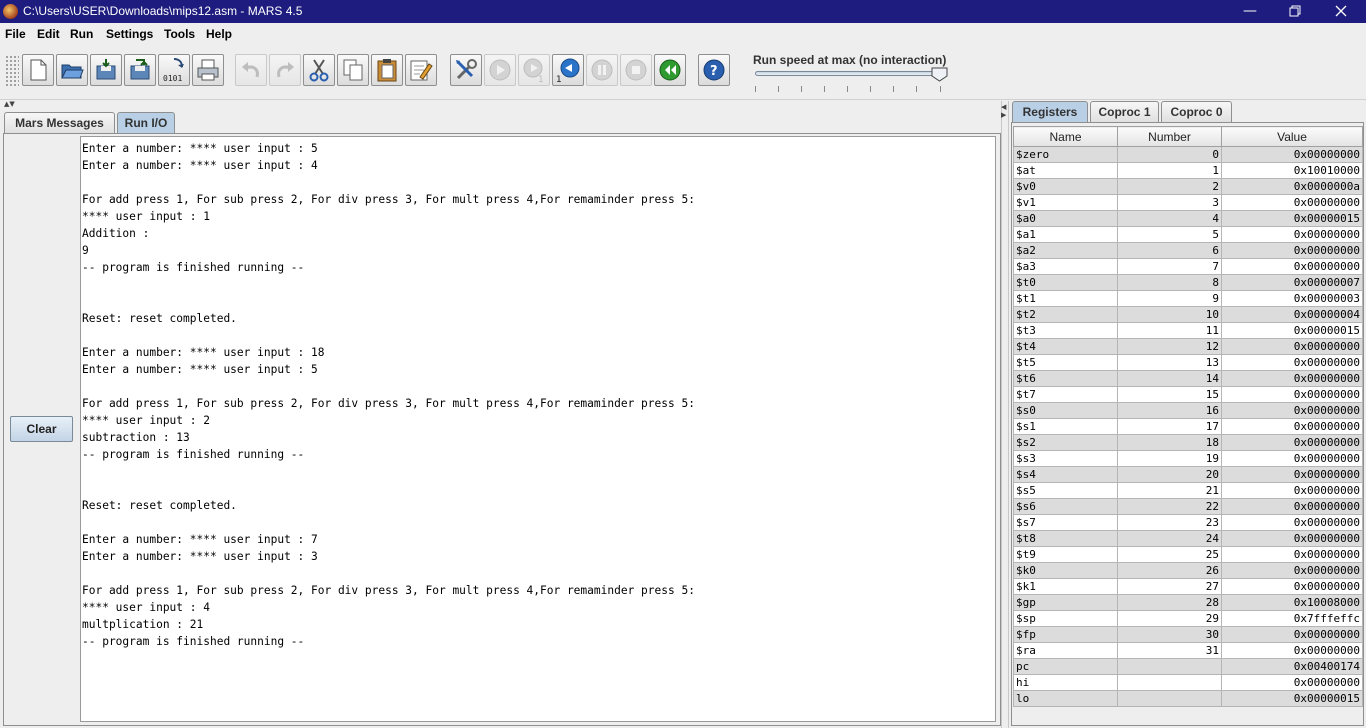 This screenshot has width=1366, height=728. What do you see at coordinates (1188, 602) in the screenshot?
I see `register-row: $gp 28 0x10008000` at bounding box center [1188, 602].